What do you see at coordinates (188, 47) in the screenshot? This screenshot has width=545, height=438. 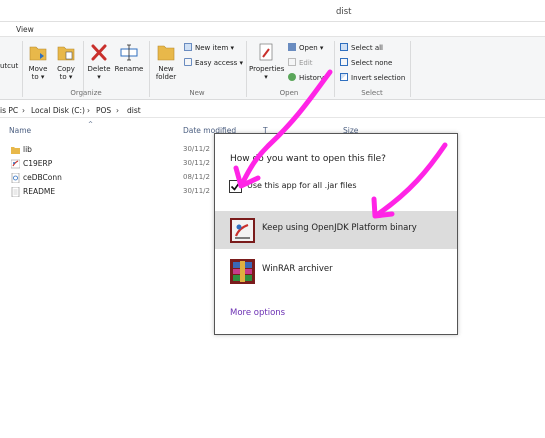 I see `new-item-icon` at bounding box center [188, 47].